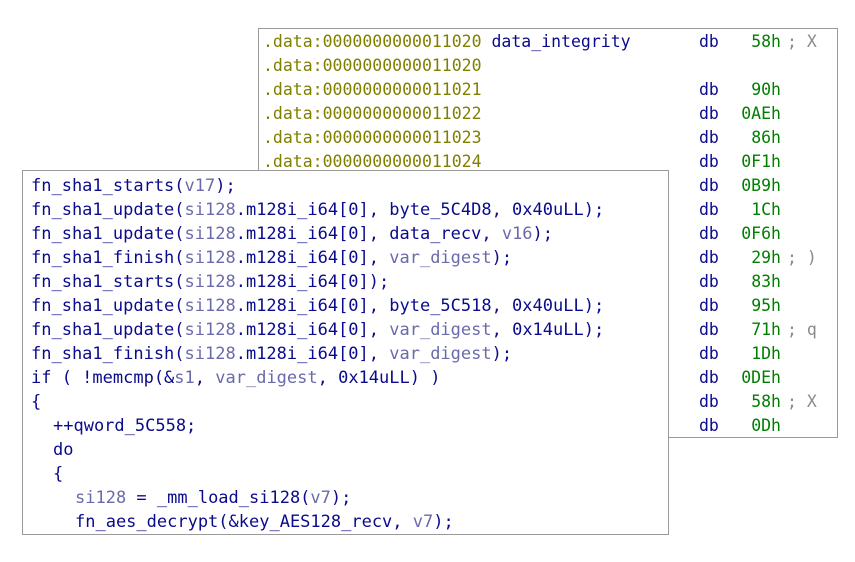  I want to click on code-line: ++qword_5C558;, so click(124, 426).